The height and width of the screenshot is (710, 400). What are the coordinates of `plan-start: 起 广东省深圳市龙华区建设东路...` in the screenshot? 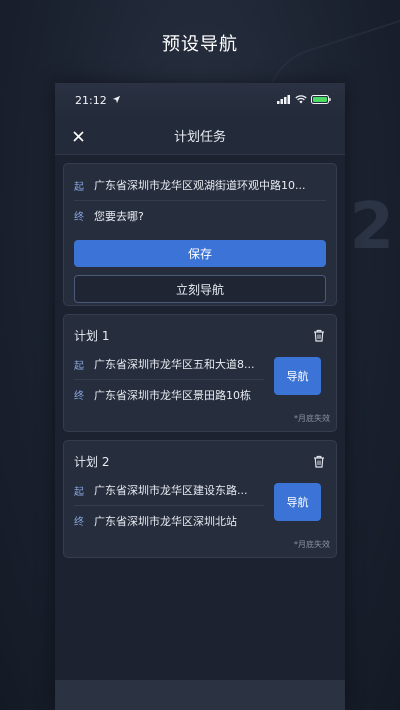 It's located at (169, 490).